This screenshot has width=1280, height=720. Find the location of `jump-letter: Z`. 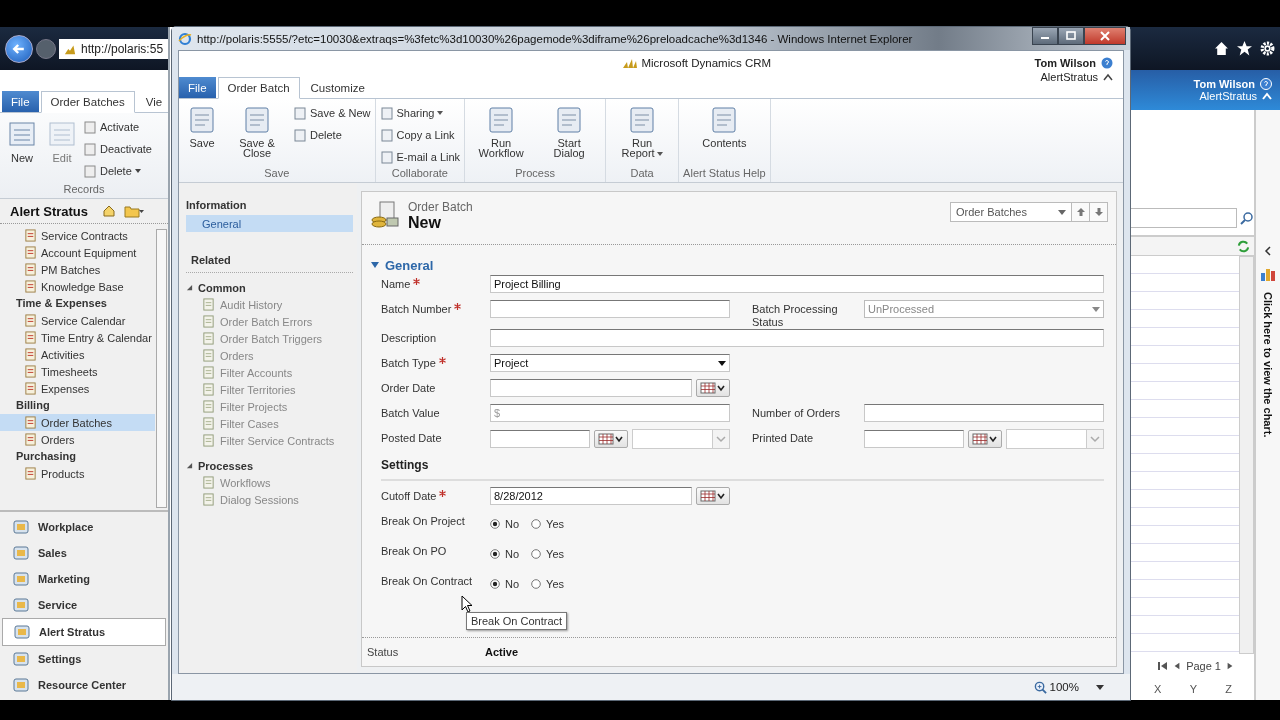

jump-letter: Z is located at coordinates (1228, 689).